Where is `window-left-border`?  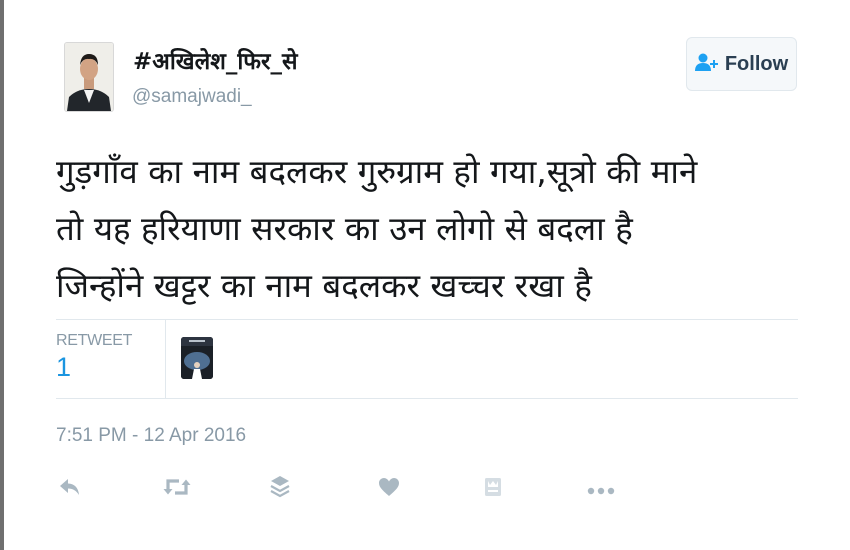
window-left-border is located at coordinates (2, 275).